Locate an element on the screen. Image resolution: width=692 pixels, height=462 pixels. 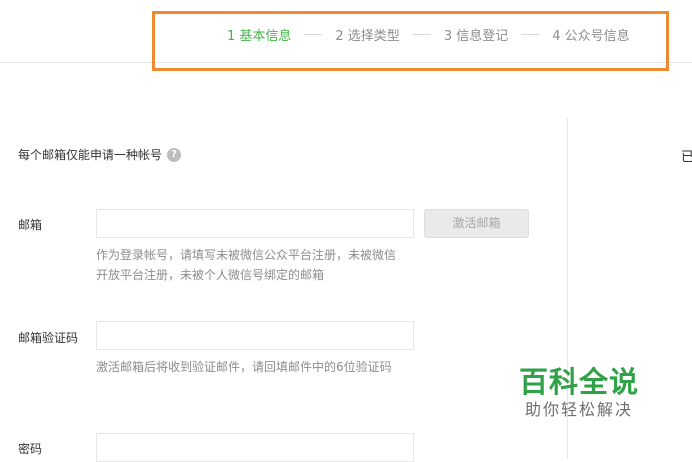
account-notice: 每个邮箱仅能申请一种帐号 ? is located at coordinates (100, 154).